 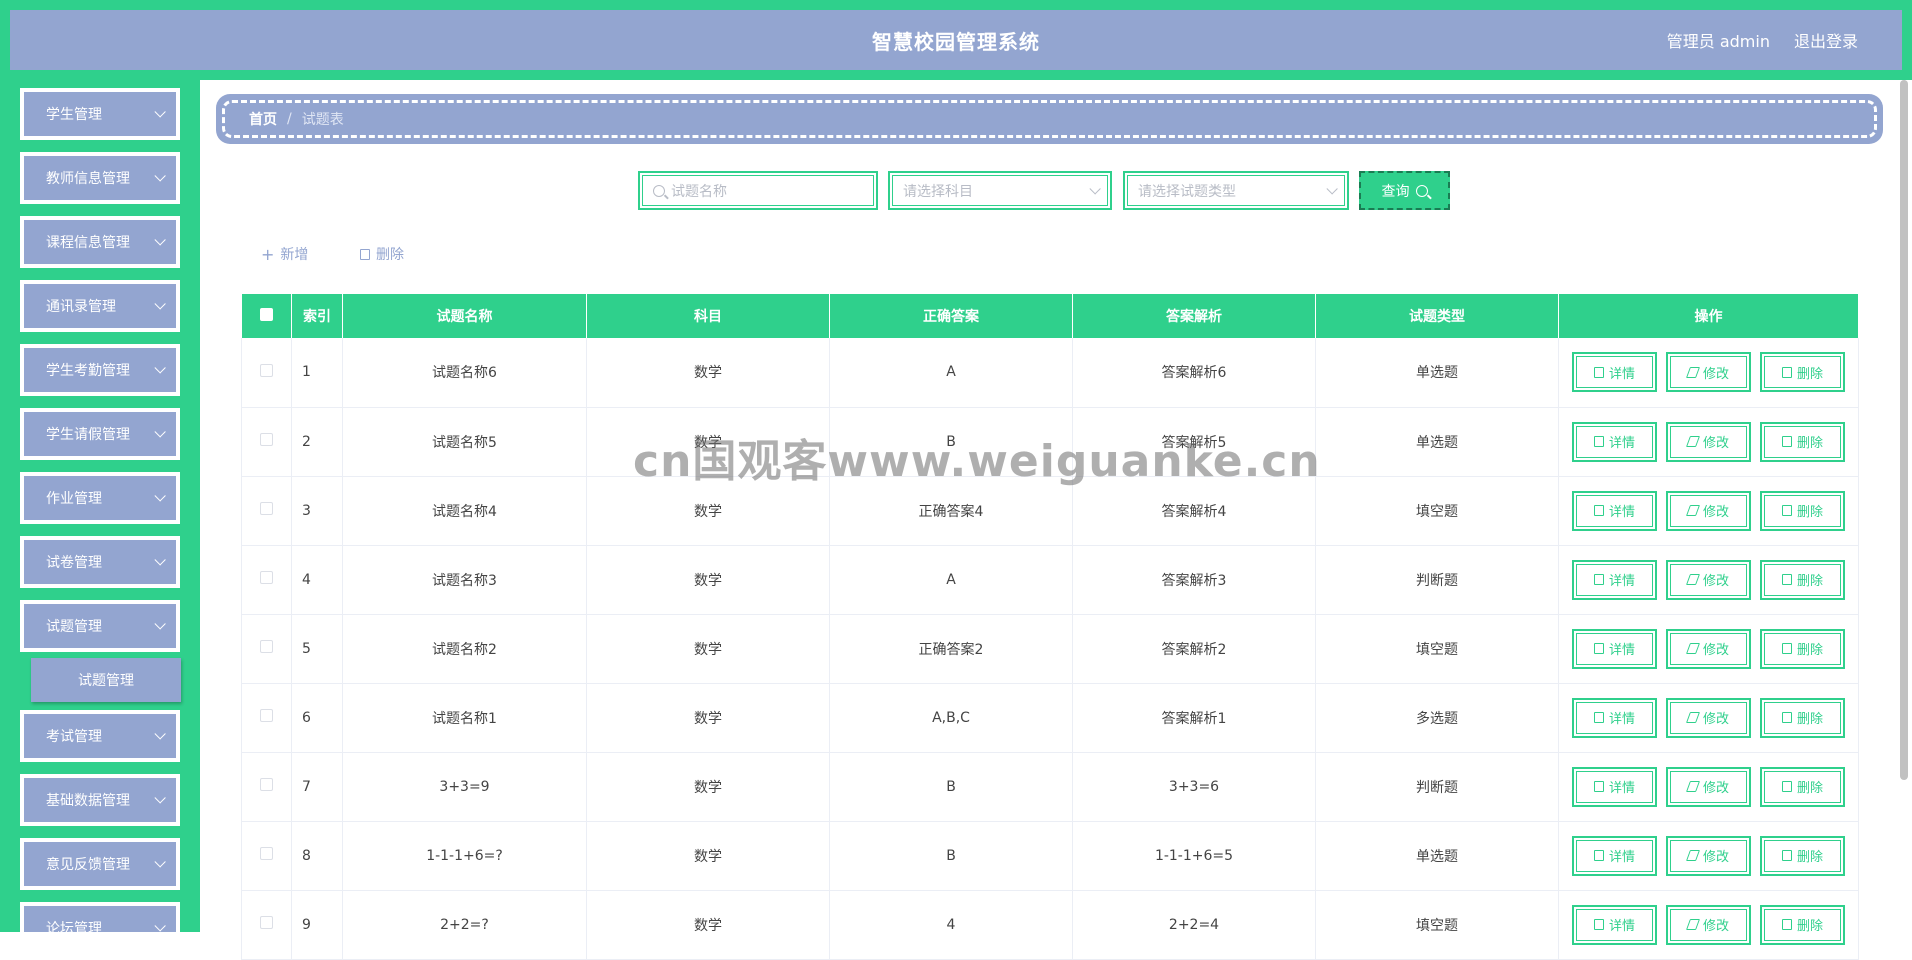 I want to click on cell-question-type: 填空题, so click(x=1437, y=511).